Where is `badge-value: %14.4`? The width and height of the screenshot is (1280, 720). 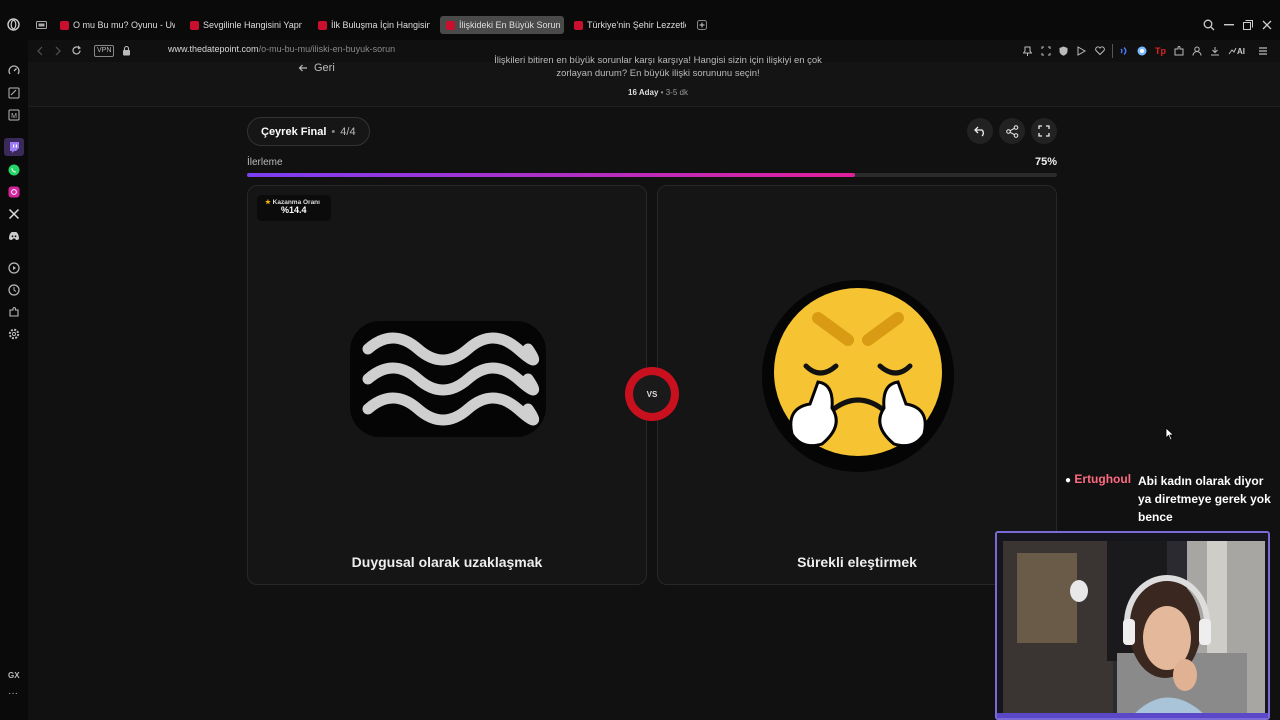
badge-value: %14.4 is located at coordinates (294, 210).